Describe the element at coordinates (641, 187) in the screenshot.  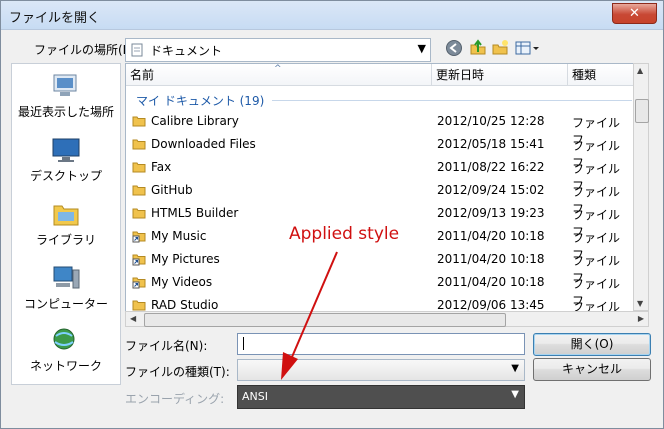
I see `vertical-scrollbar: ▲ ▼` at that location.